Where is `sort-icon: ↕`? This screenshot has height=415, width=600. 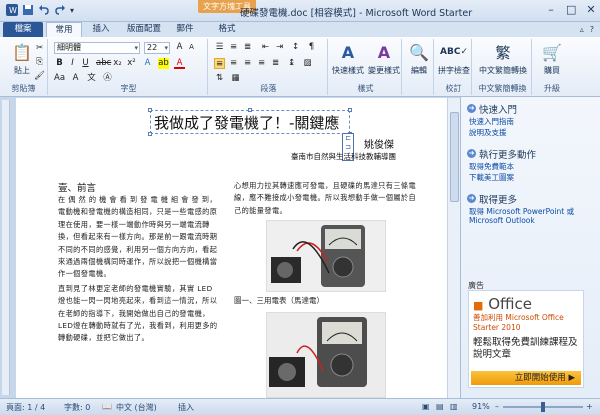 sort-icon: ↕ is located at coordinates (295, 47).